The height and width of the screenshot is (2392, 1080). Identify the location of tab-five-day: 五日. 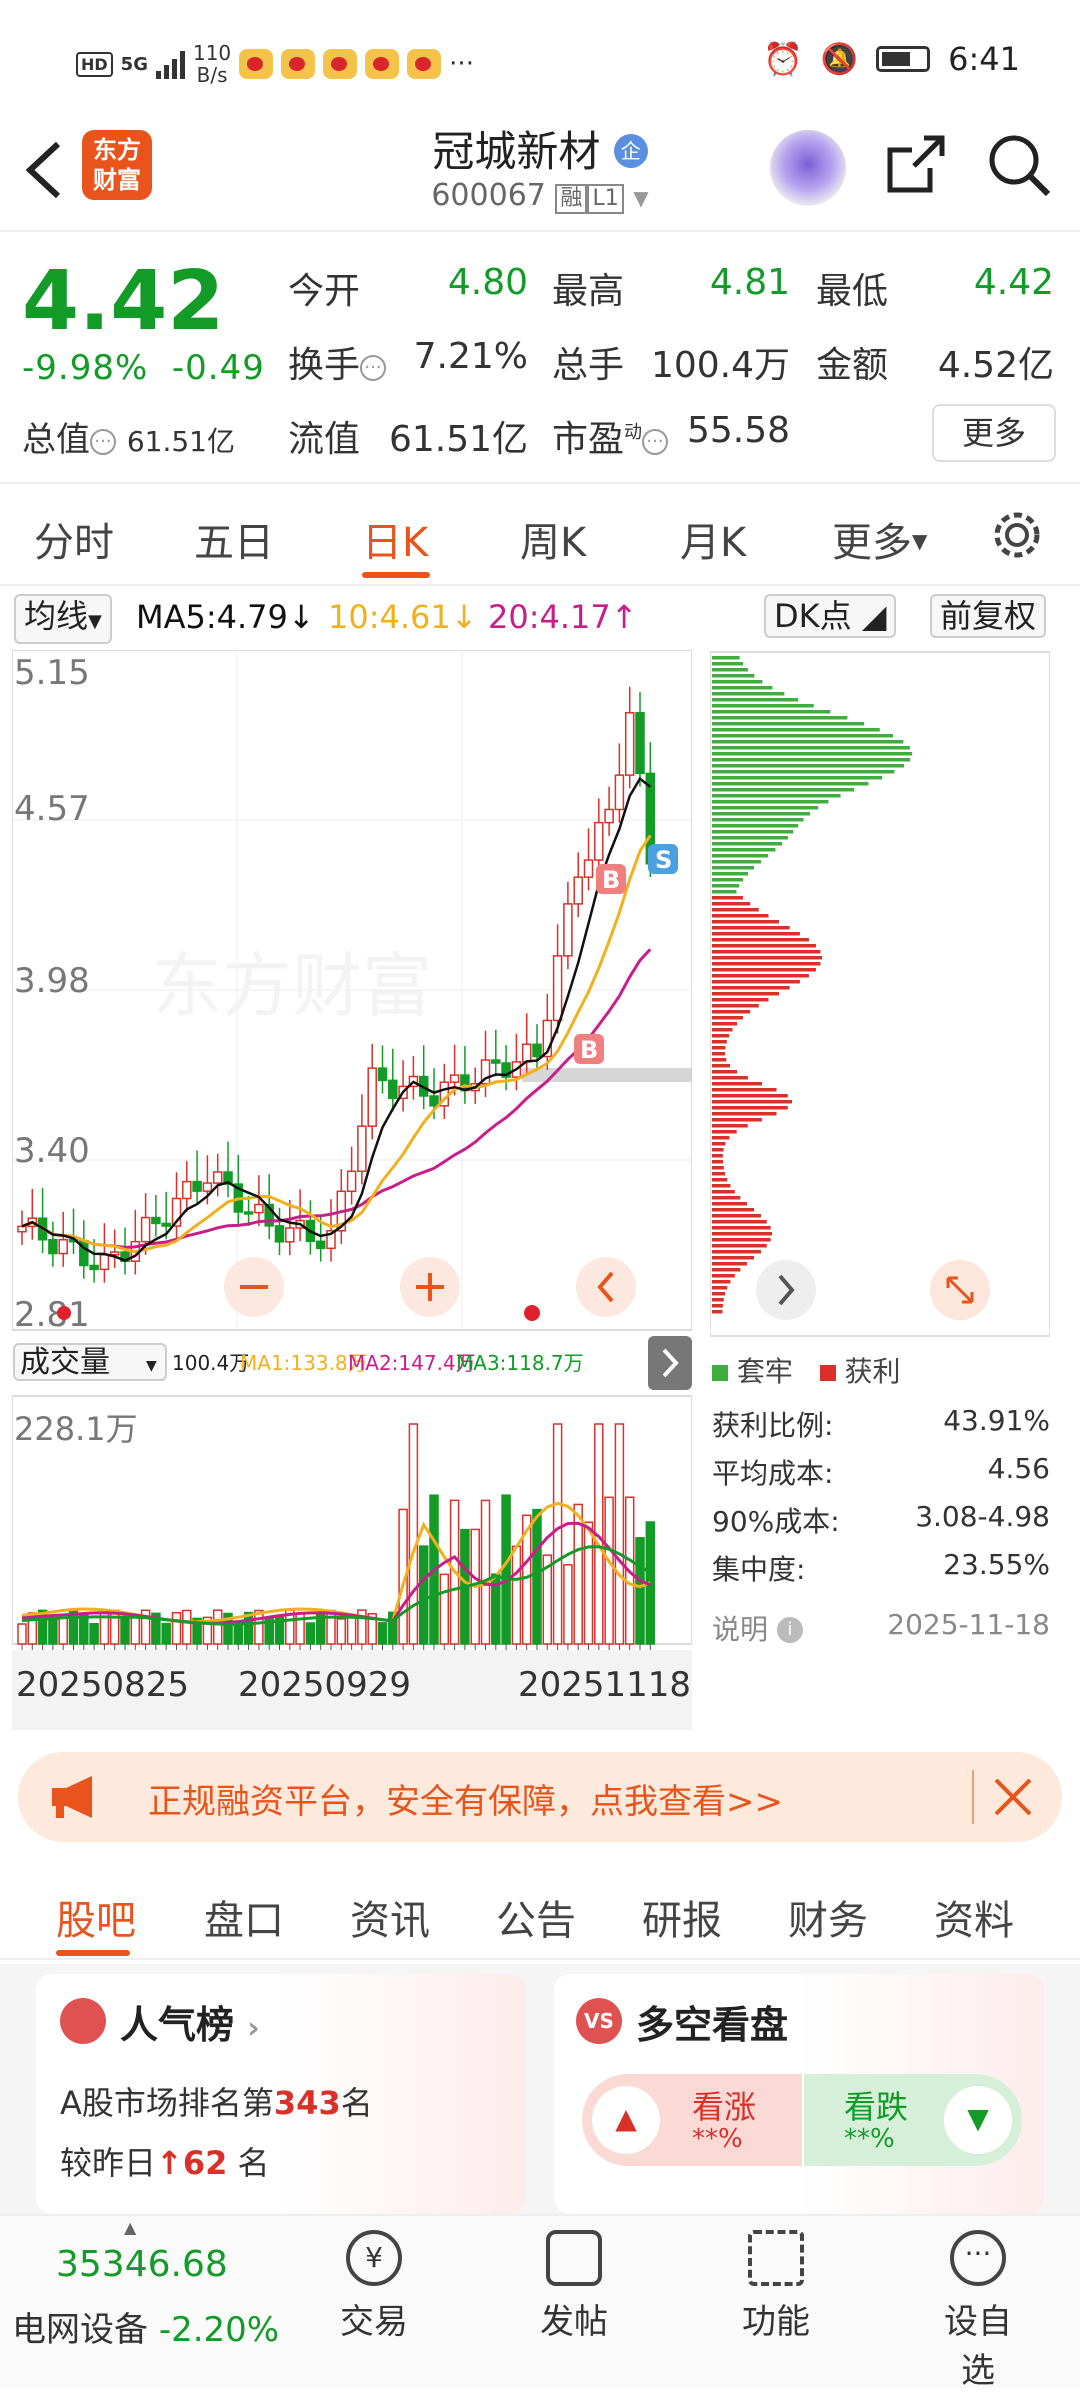
(234, 539).